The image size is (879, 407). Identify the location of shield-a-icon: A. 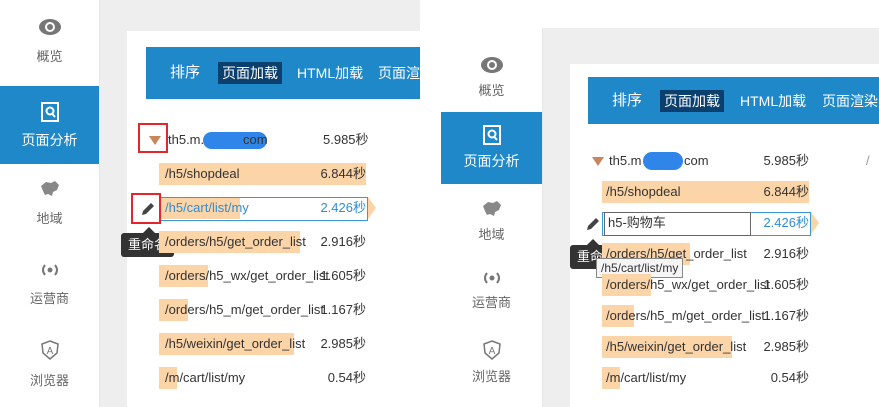
(49, 350).